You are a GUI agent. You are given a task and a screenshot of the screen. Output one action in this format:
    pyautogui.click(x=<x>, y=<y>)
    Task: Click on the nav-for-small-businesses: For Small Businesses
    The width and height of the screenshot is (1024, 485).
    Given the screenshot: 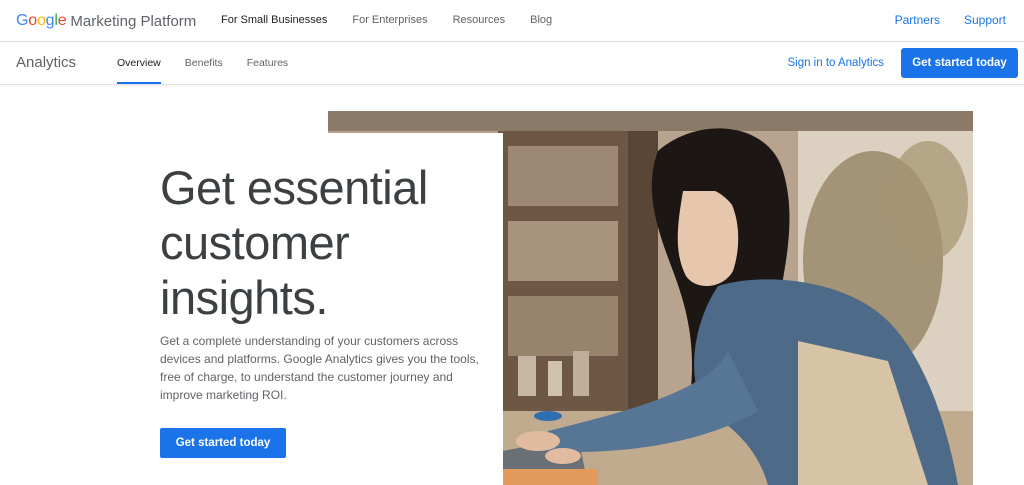 What is the action you would take?
    pyautogui.click(x=274, y=20)
    